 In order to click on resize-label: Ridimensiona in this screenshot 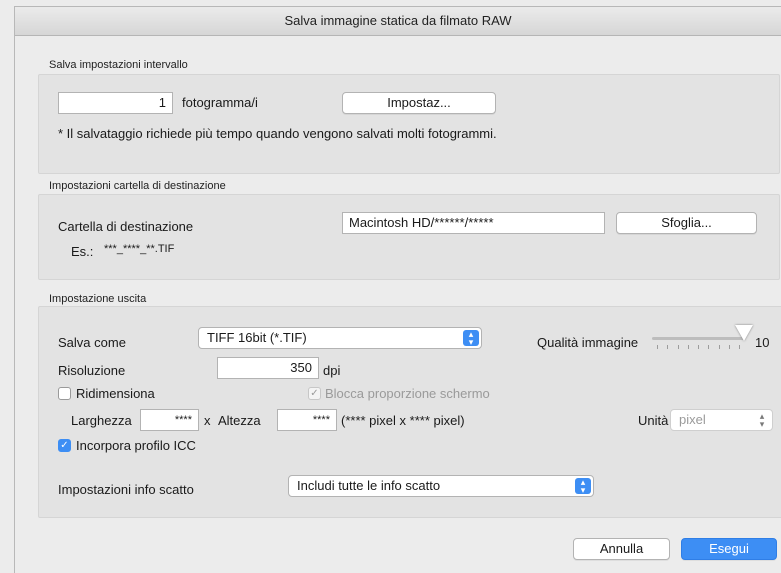, I will do `click(115, 393)`.